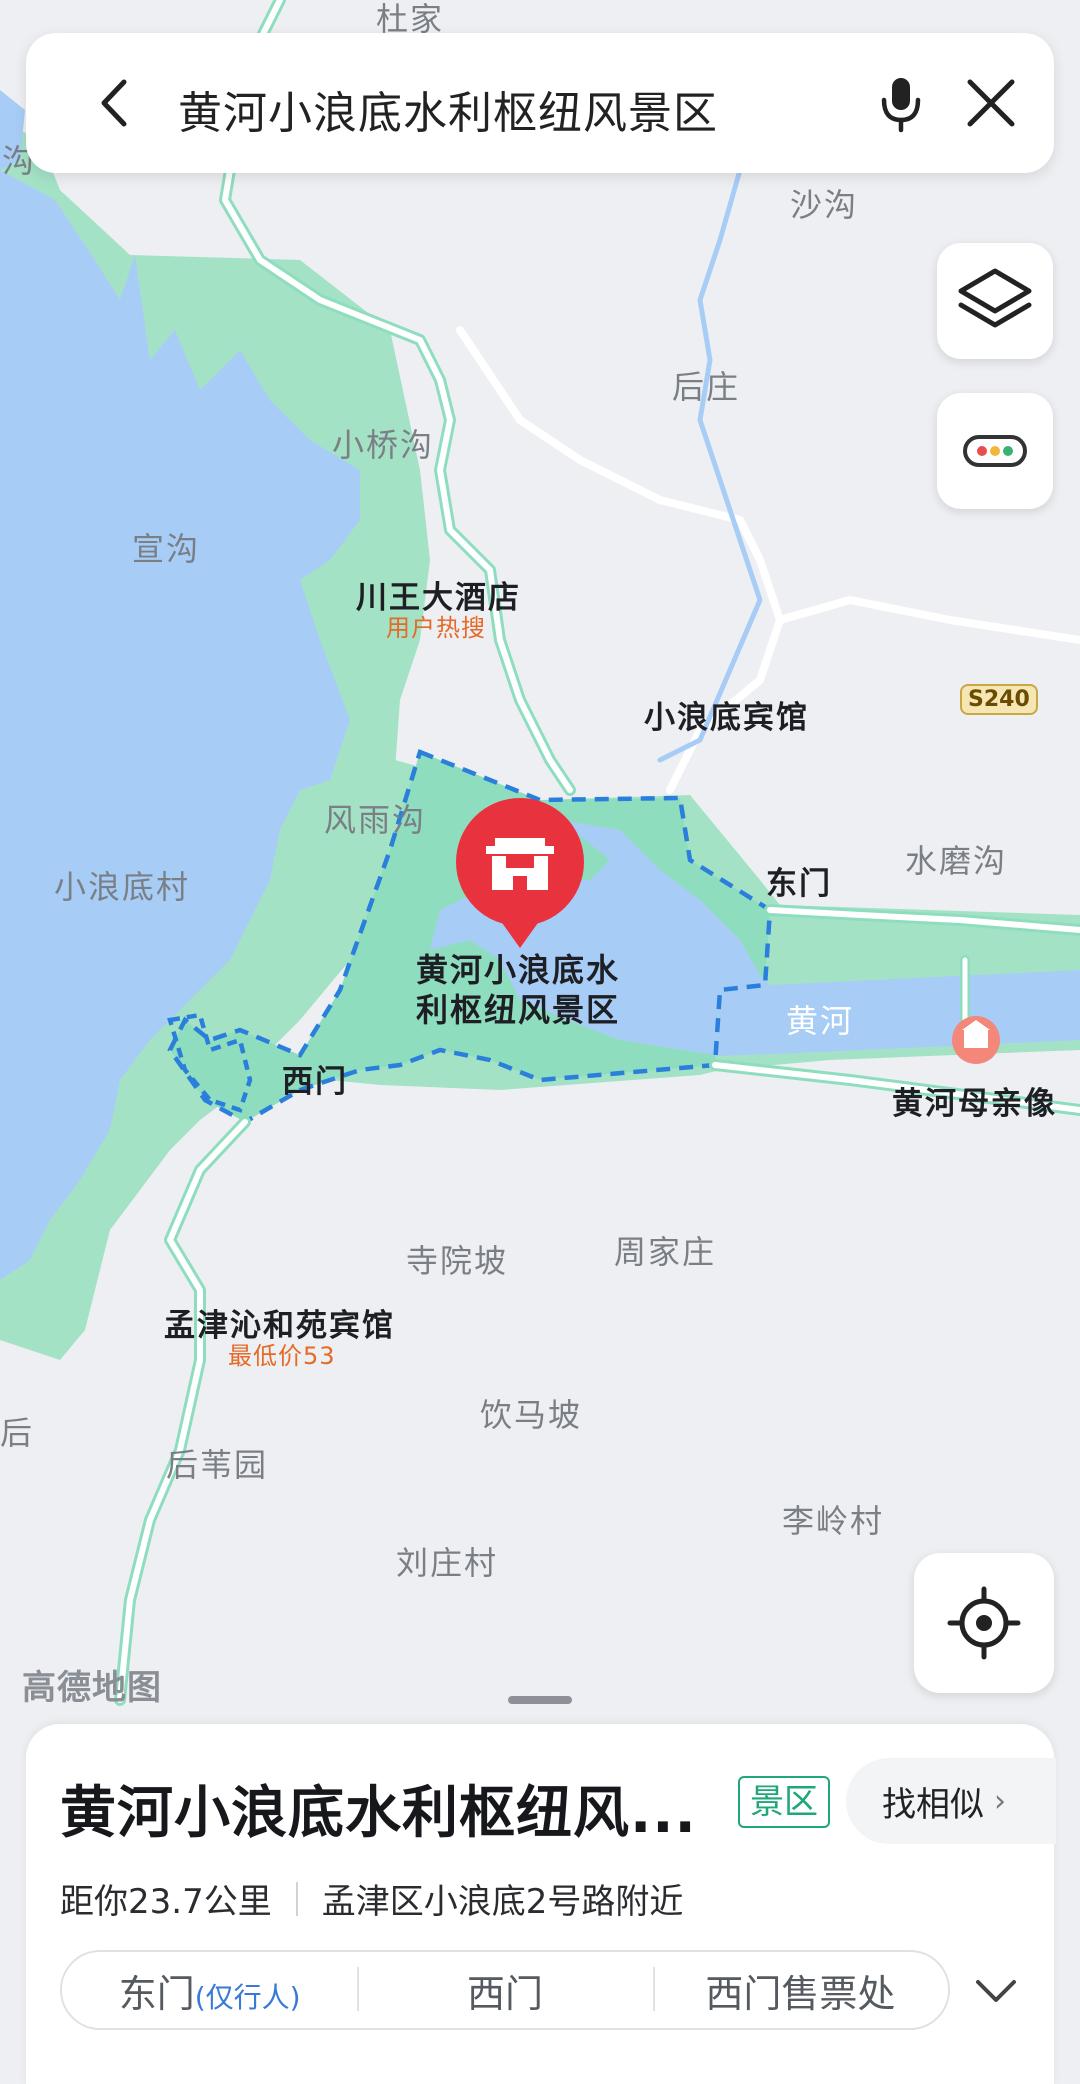 The image size is (1080, 2084). Describe the element at coordinates (518, 970) in the screenshot. I see `selected-marker-label-line: 黄河小浪底水` at that location.